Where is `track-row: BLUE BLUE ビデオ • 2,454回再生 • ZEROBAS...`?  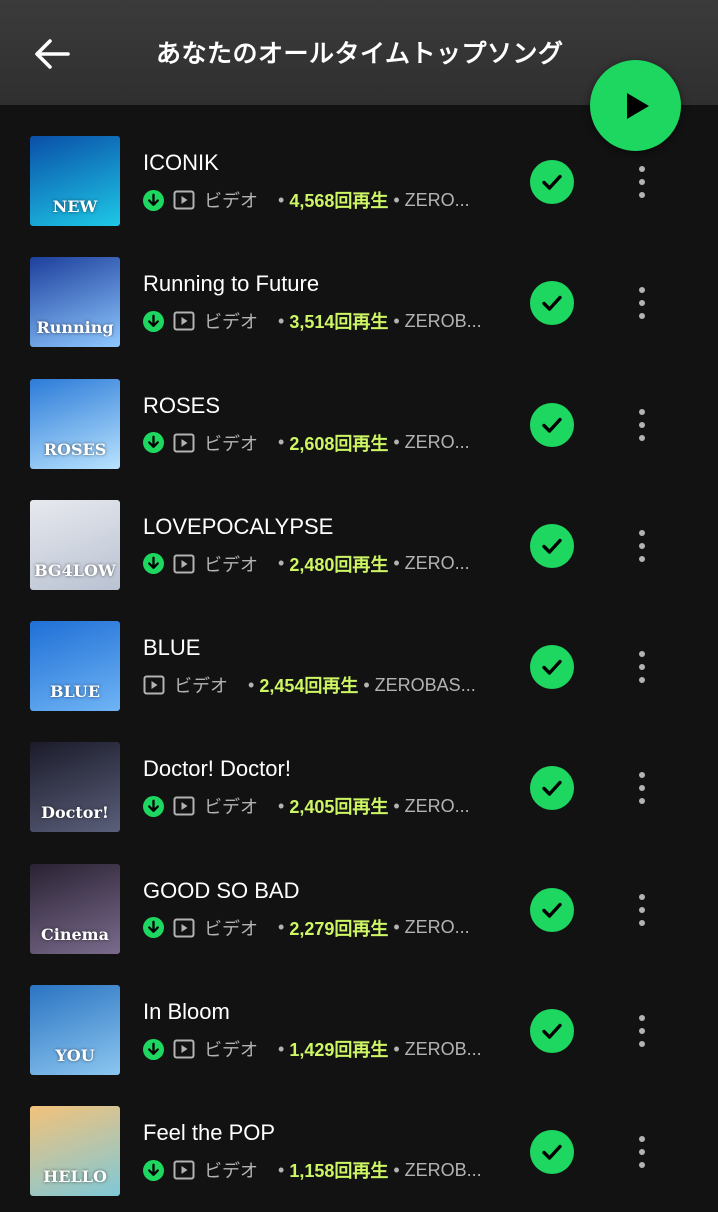
track-row: BLUE BLUE ビデオ • 2,454回再生 • ZEROBAS... is located at coordinates (359, 665).